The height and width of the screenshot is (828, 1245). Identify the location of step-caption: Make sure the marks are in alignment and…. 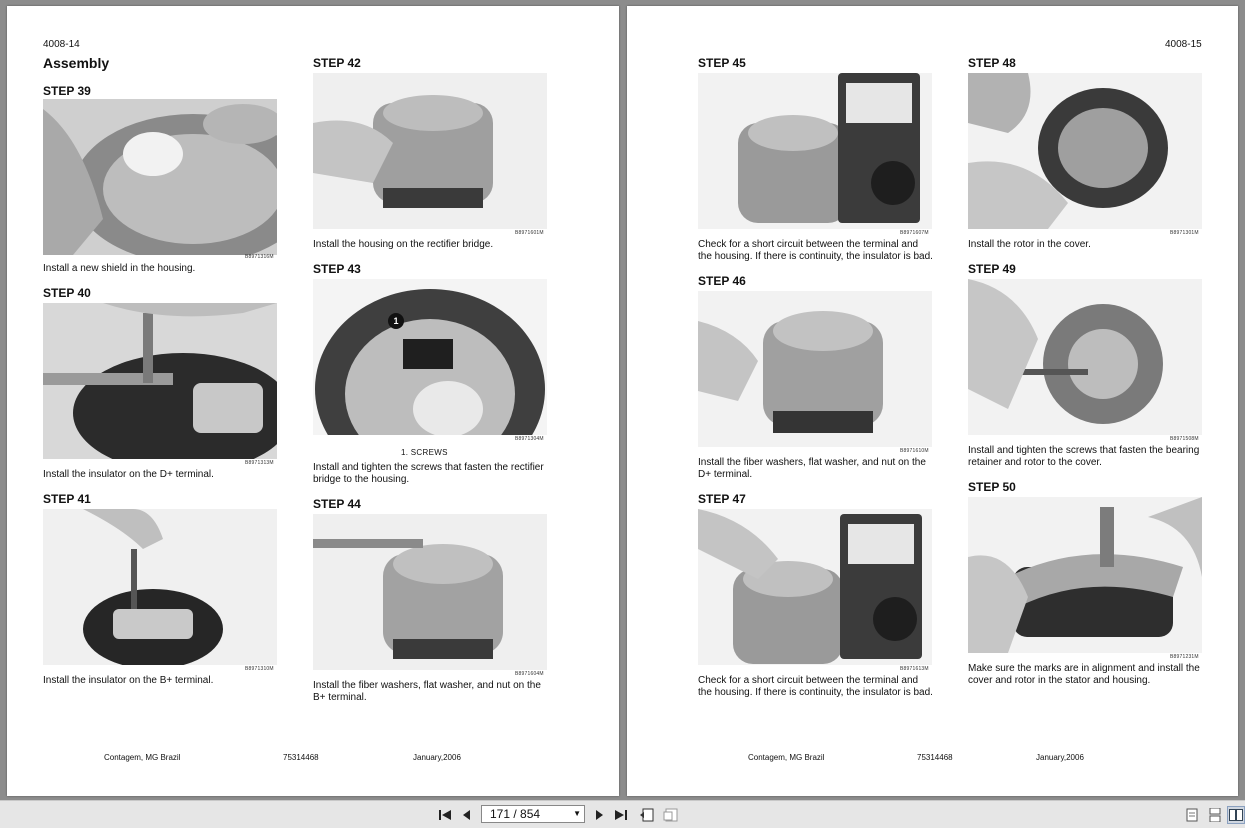
(1084, 674).